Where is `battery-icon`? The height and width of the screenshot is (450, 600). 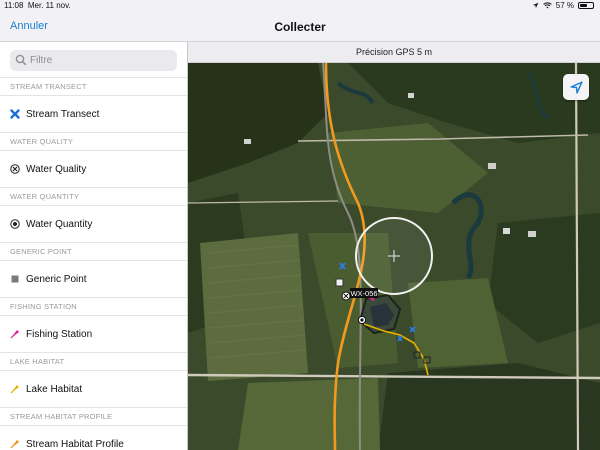 battery-icon is located at coordinates (586, 5).